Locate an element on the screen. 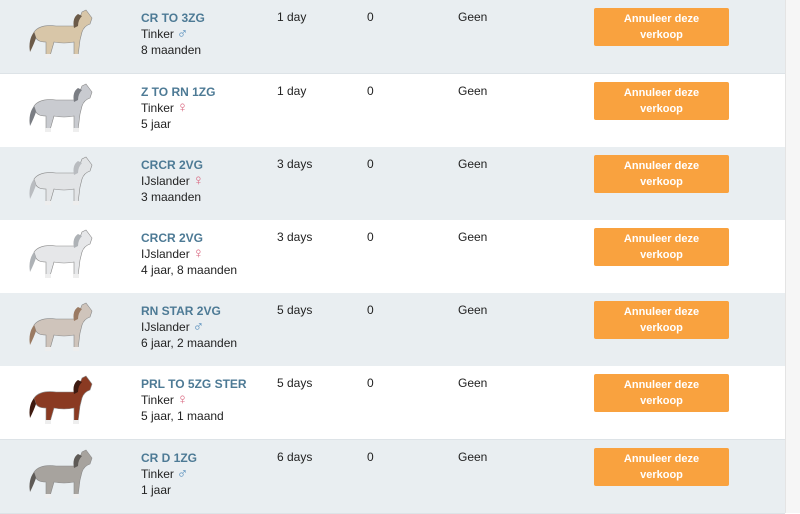 The image size is (800, 514). age-label: 5 jaar, 1 maand is located at coordinates (182, 416).